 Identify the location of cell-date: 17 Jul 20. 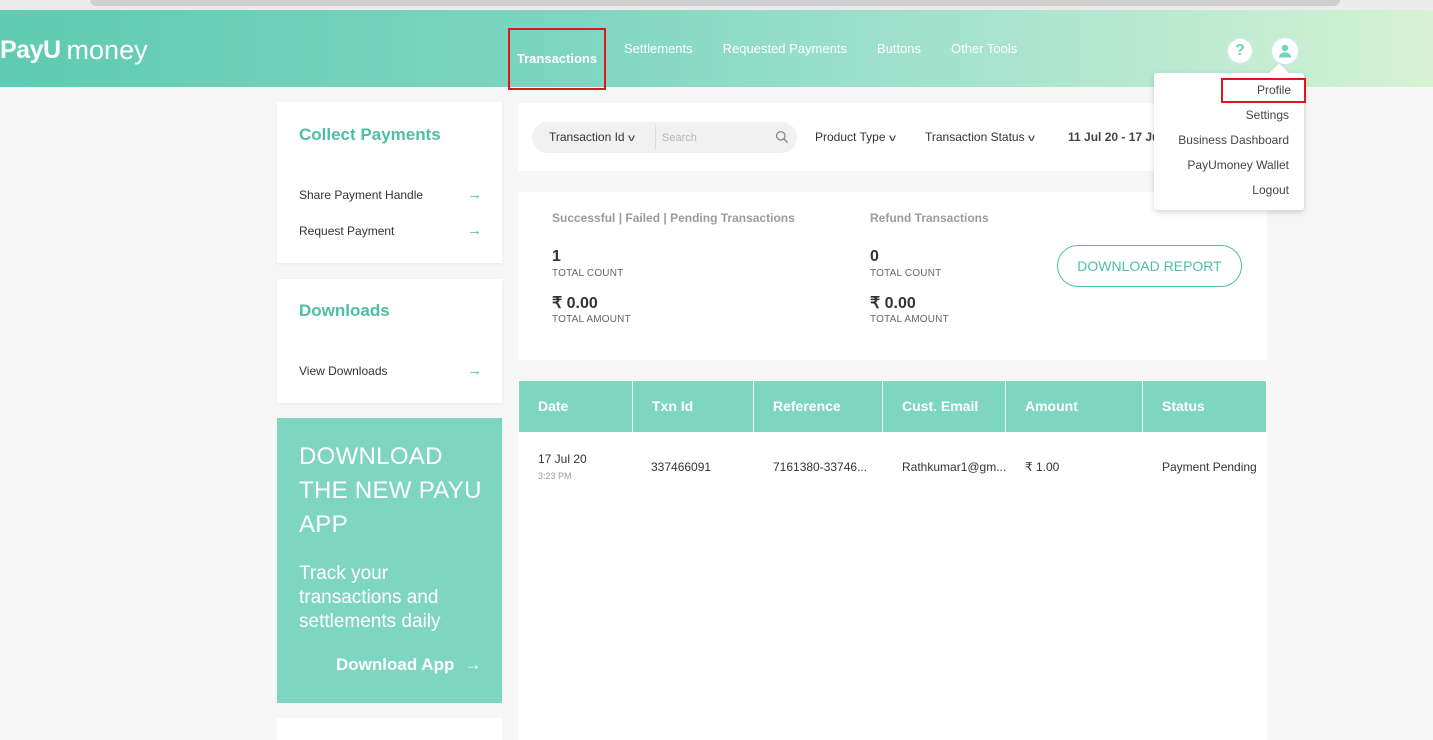
(562, 459).